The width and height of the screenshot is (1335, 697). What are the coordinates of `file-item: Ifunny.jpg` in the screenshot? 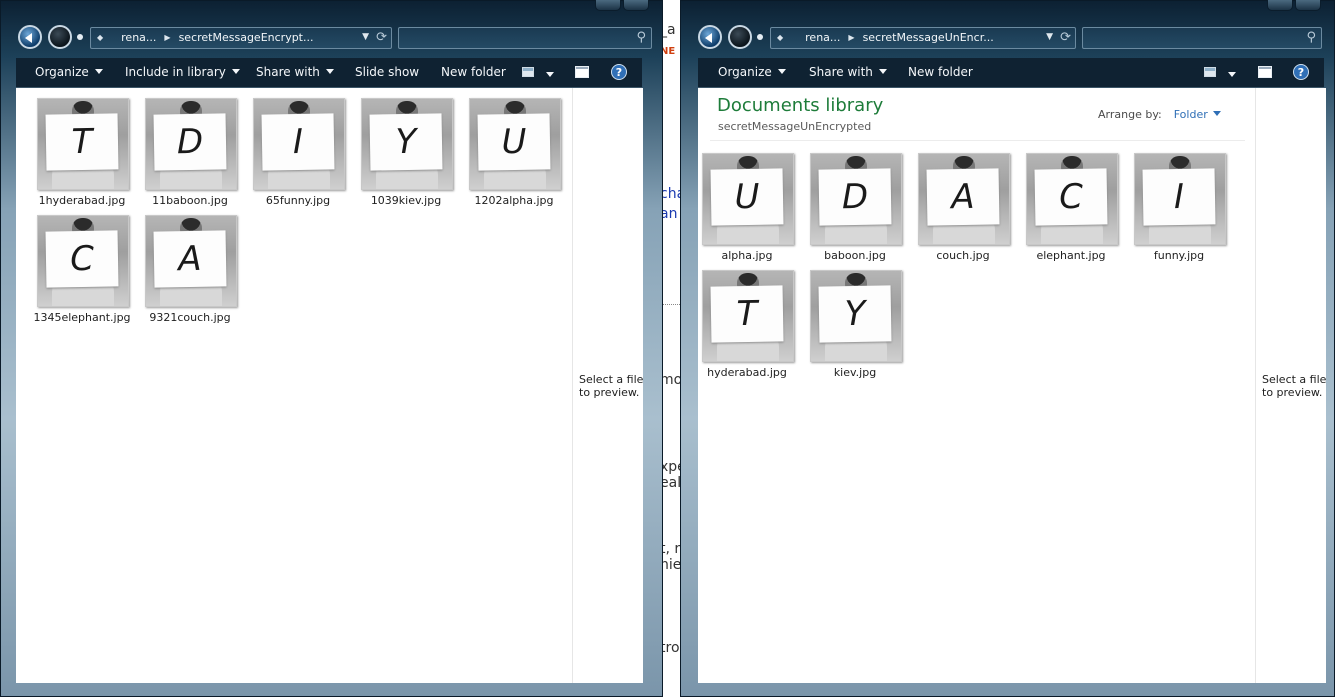 It's located at (1184, 211).